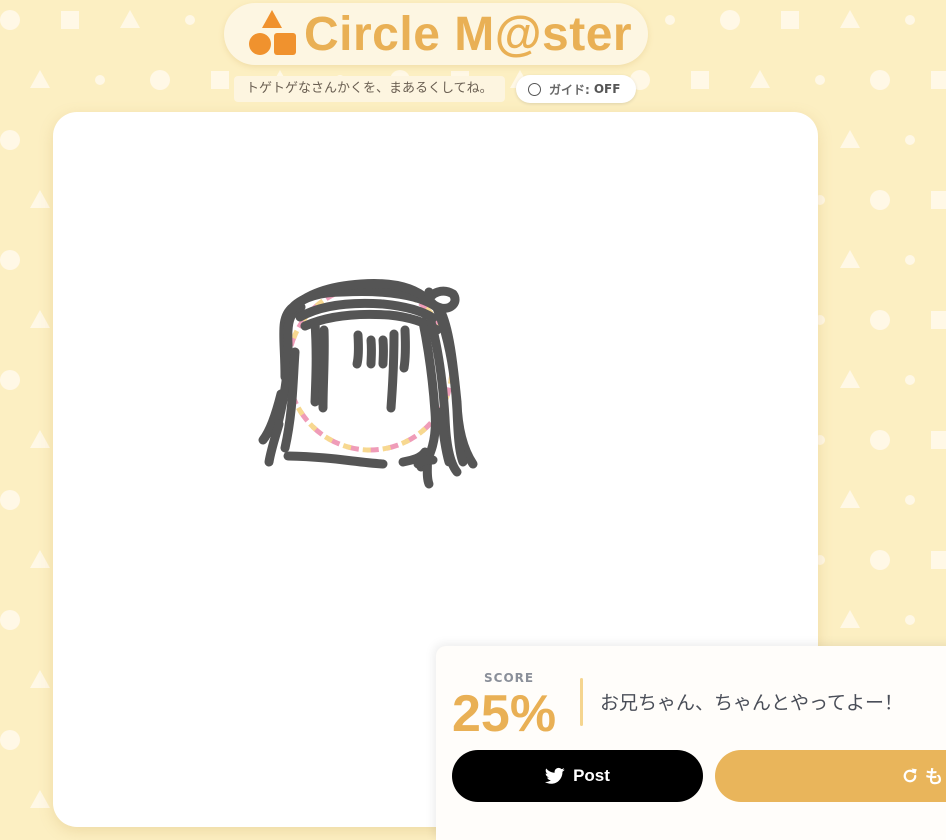 Image resolution: width=946 pixels, height=840 pixels. I want to click on result-panel: SCORE 25% お兄ちゃん、ちゃんとやってよー！ Post も, so click(691, 743).